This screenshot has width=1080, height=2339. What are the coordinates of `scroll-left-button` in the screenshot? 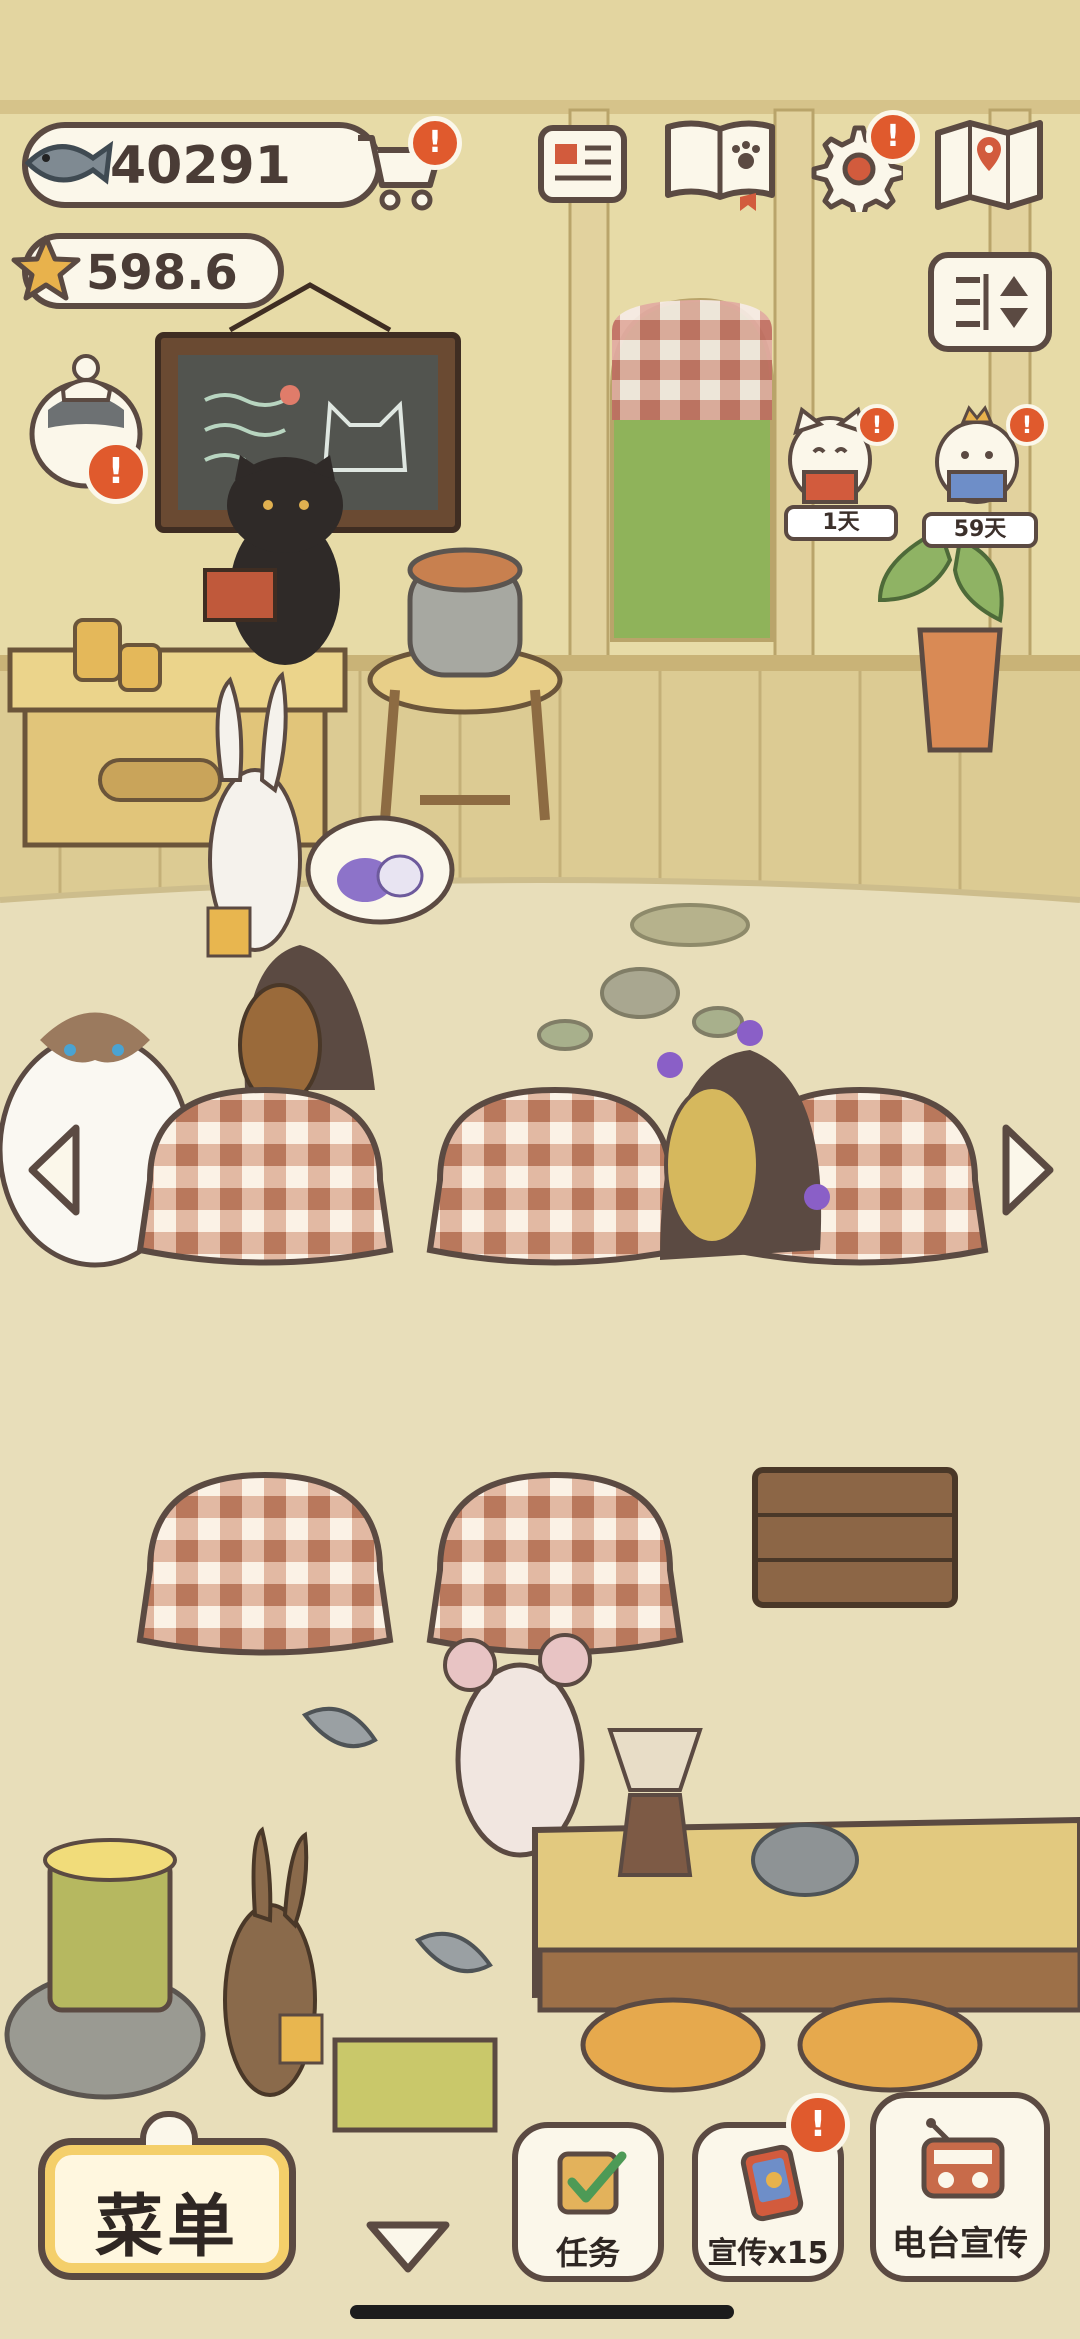 It's located at (55, 1170).